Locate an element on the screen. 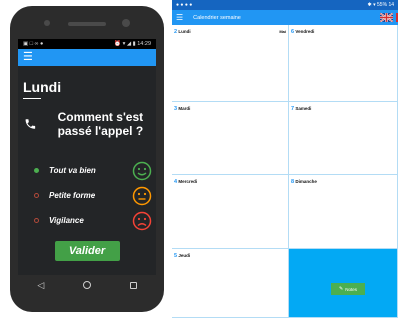  option-label: Vigilance is located at coordinates (66, 220).